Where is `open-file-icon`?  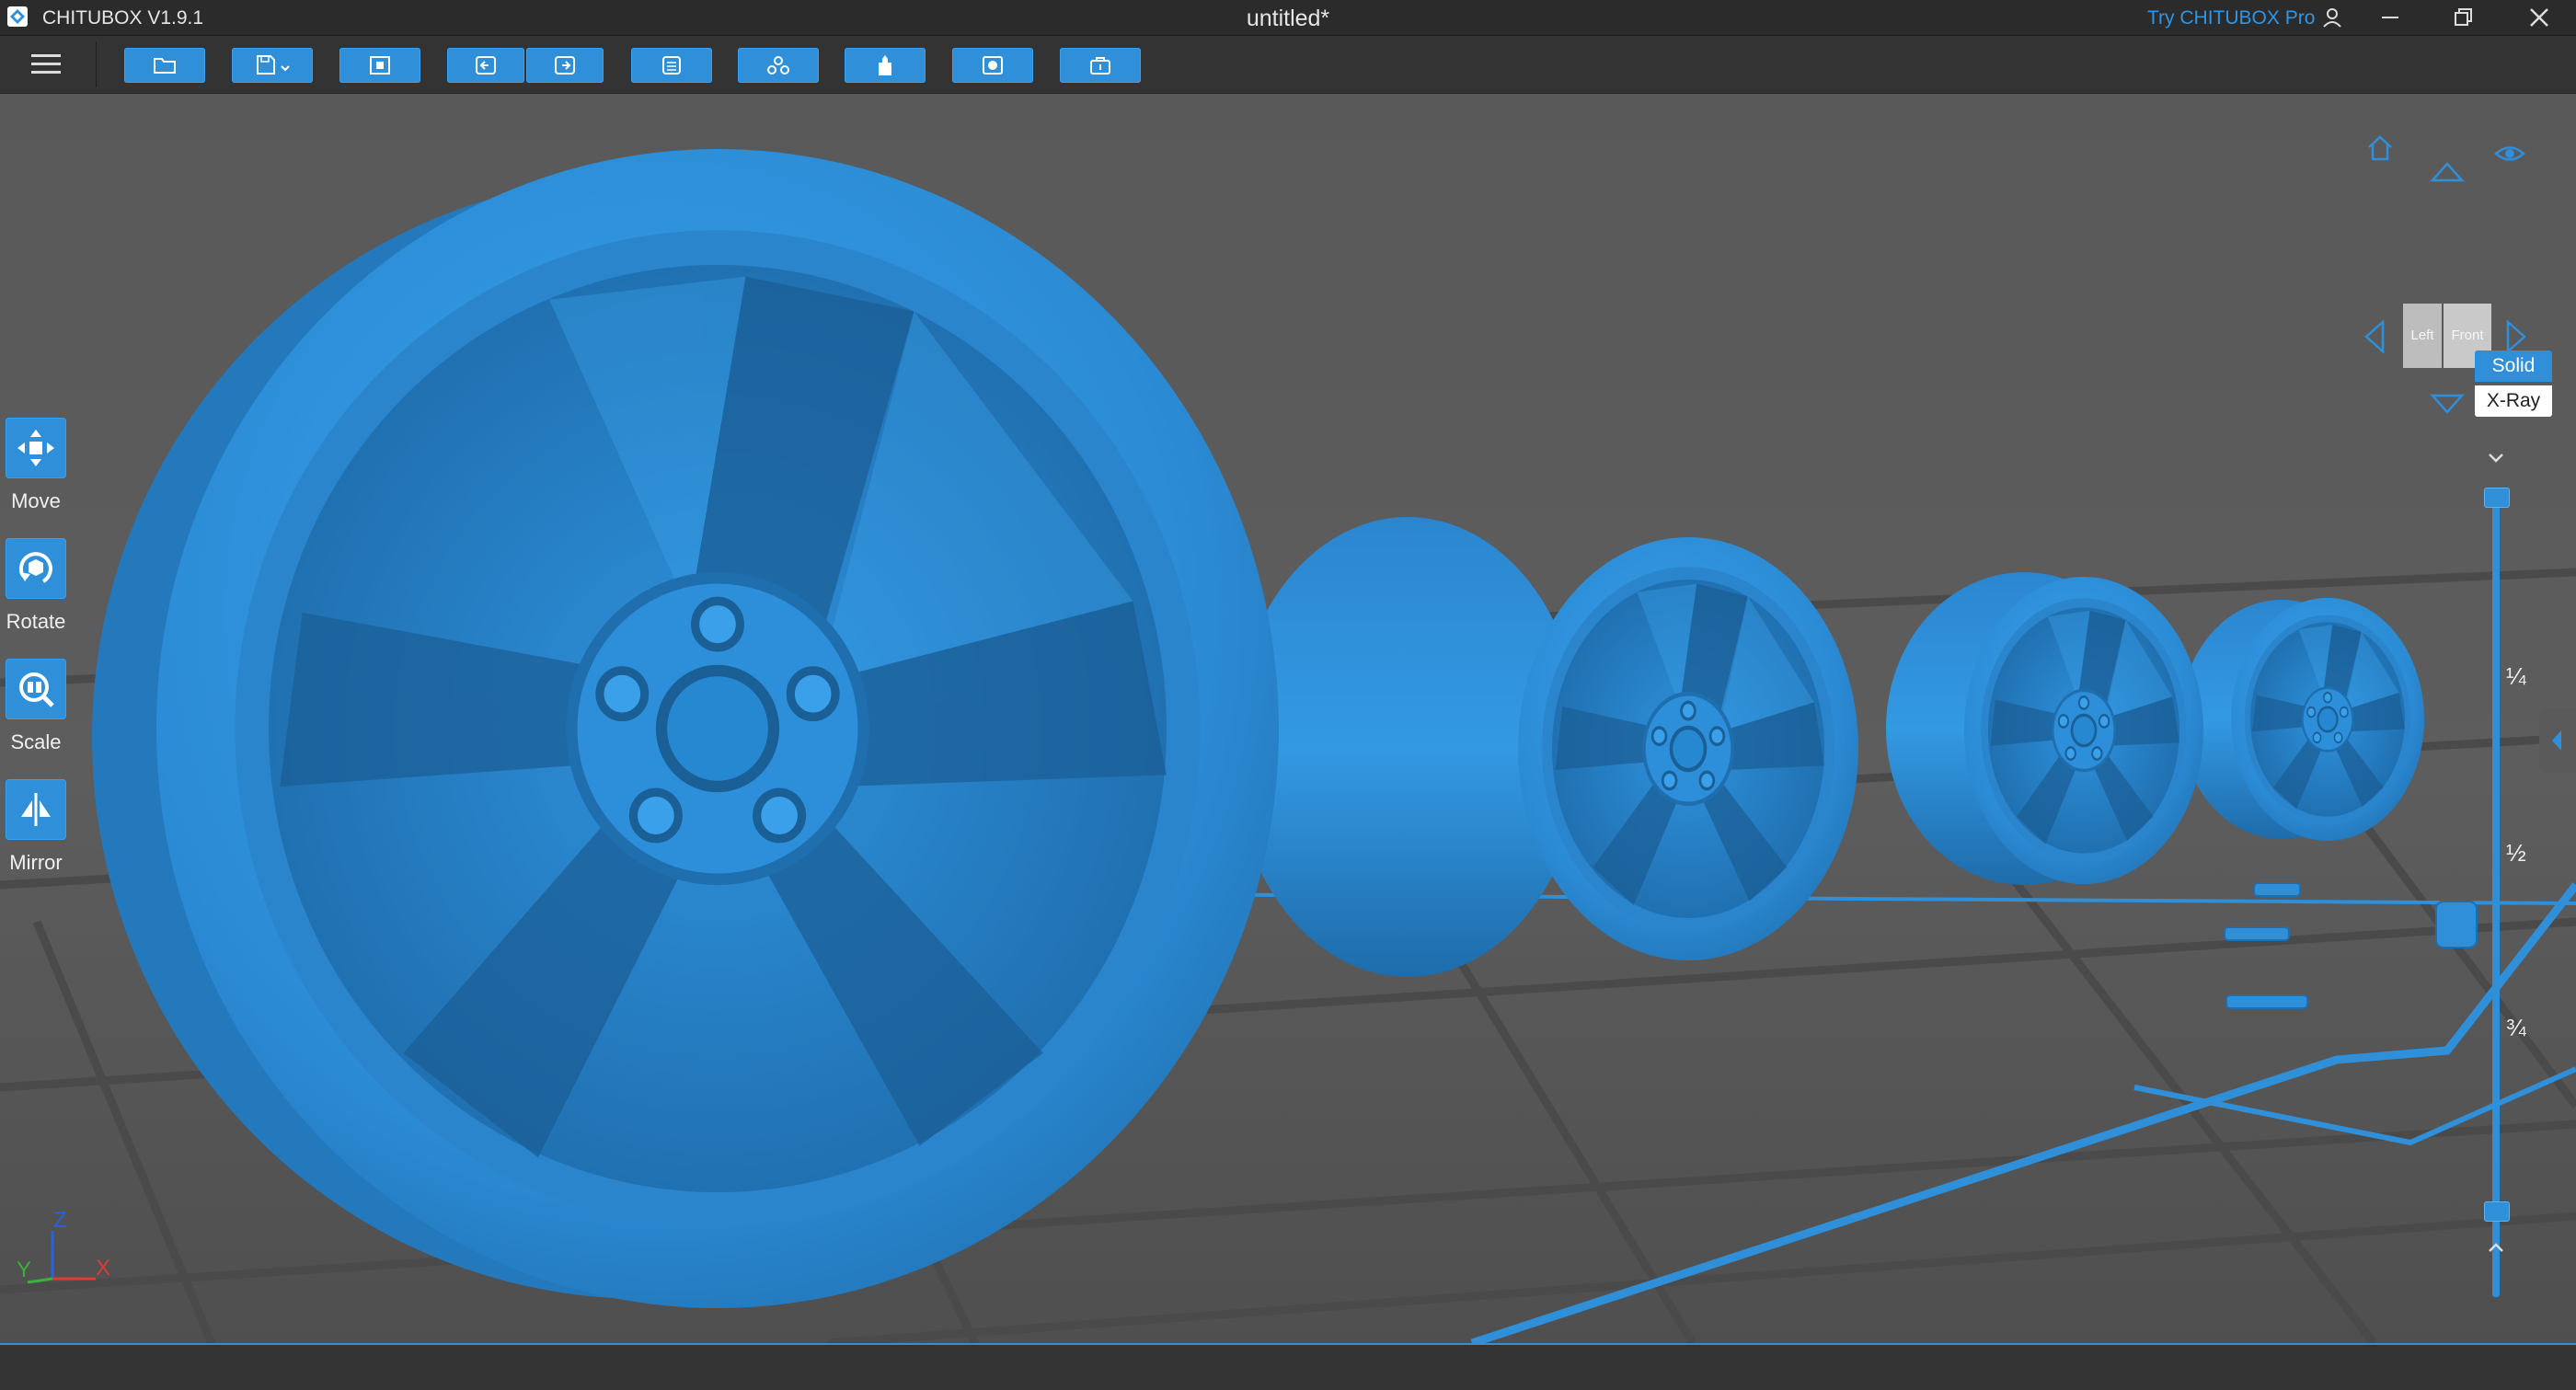
open-file-icon is located at coordinates (165, 66).